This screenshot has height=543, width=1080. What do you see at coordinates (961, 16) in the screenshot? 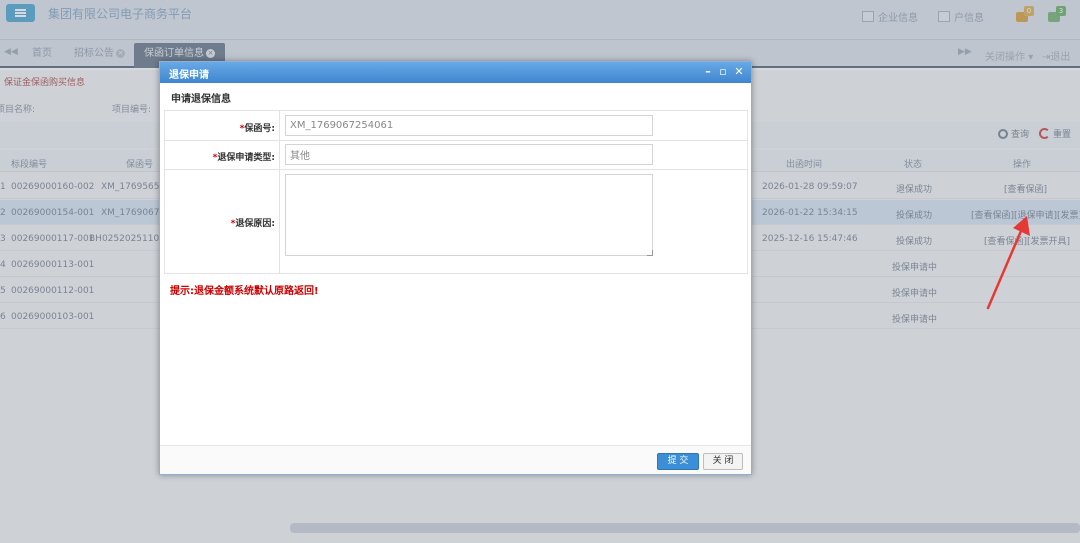
I see `account-info-link: 户信息` at bounding box center [961, 16].